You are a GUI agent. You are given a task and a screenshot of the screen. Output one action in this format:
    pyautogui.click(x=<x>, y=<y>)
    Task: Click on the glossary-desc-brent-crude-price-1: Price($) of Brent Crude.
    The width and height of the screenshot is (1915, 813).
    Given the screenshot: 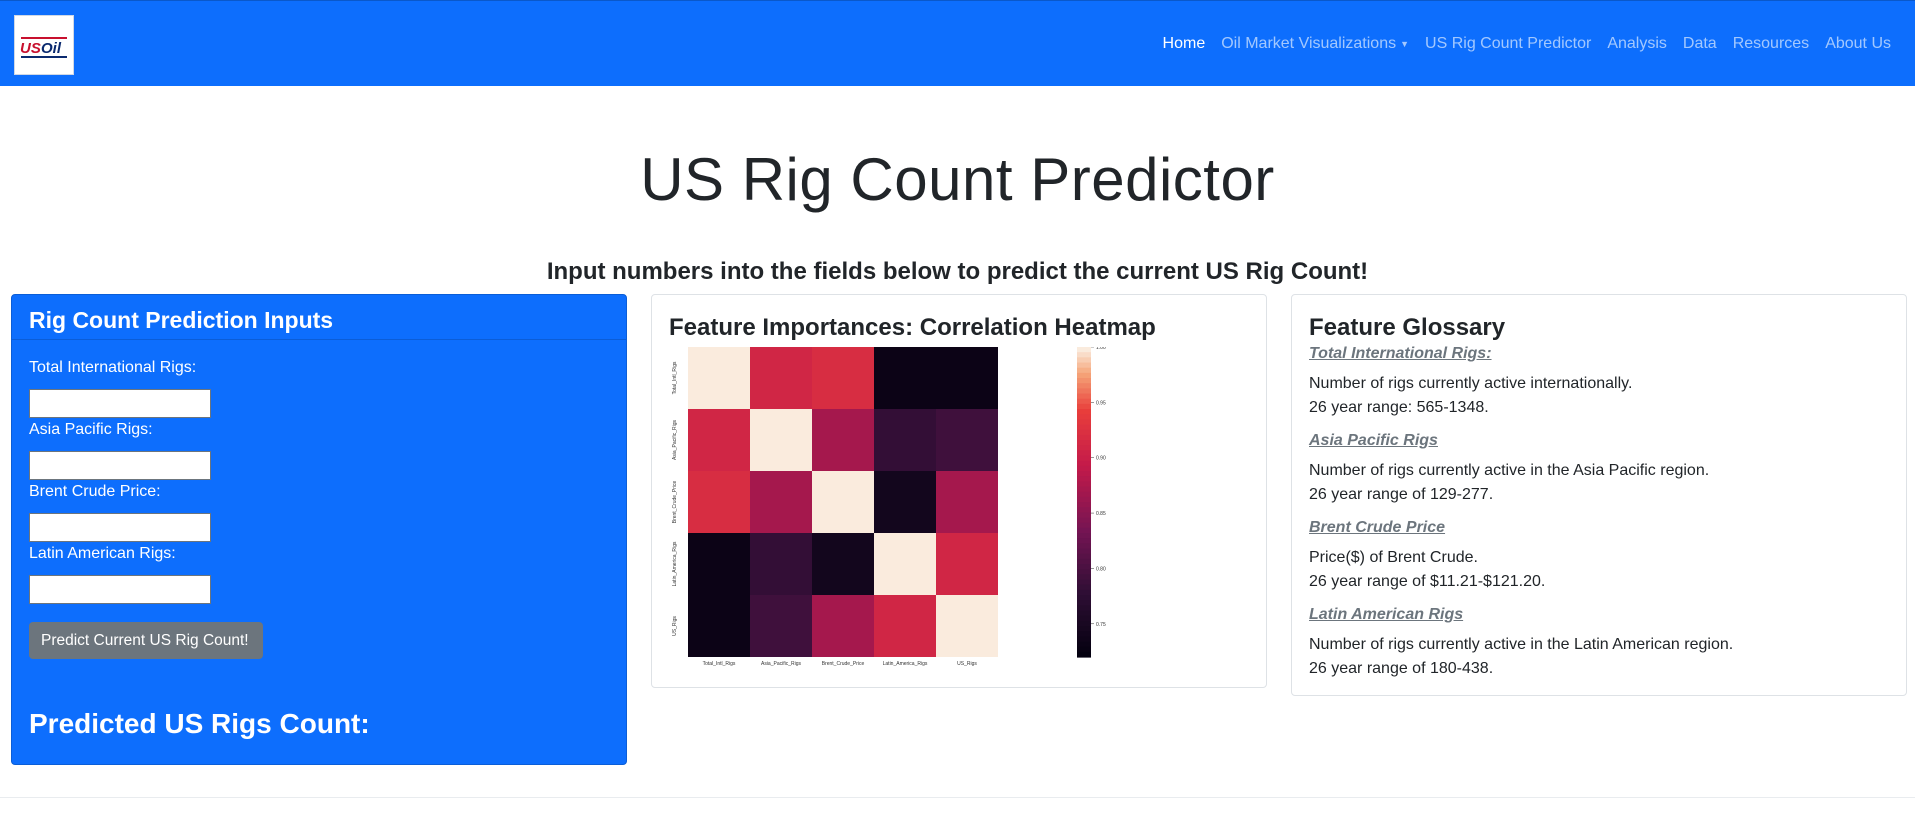 What is the action you would take?
    pyautogui.click(x=1393, y=557)
    